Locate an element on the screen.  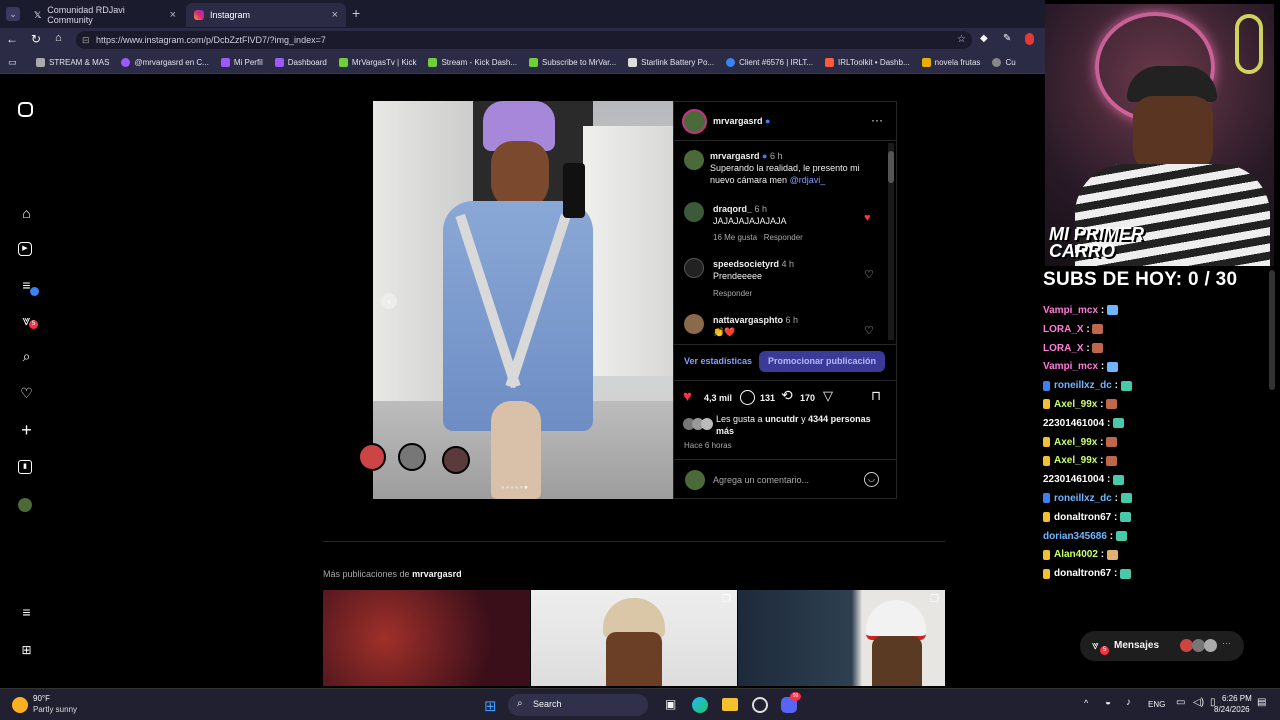
apps-icon: ⊞ is located at coordinates (26, 650).